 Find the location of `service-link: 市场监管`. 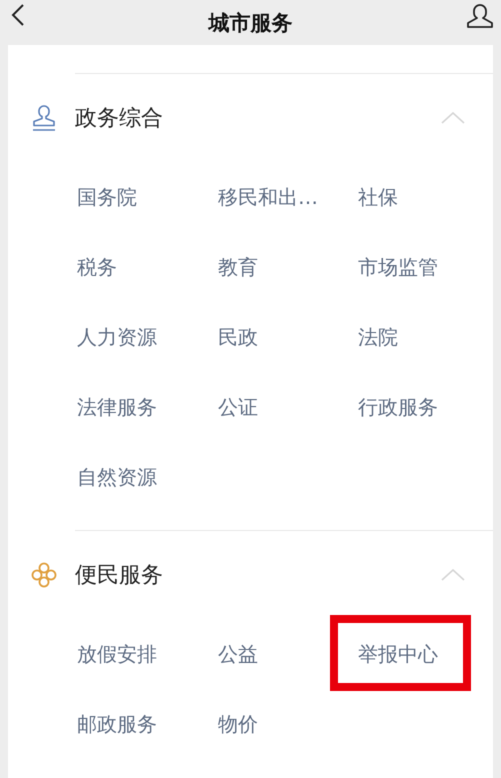

service-link: 市场监管 is located at coordinates (398, 267).